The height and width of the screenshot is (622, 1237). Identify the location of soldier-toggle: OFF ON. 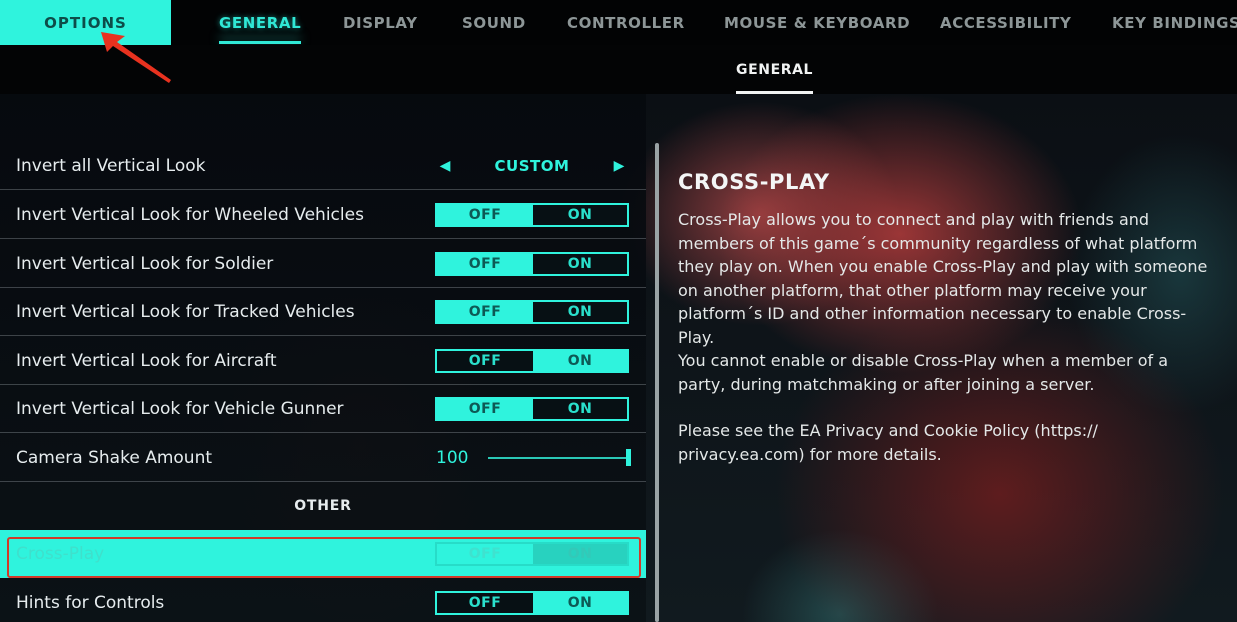
(532, 264).